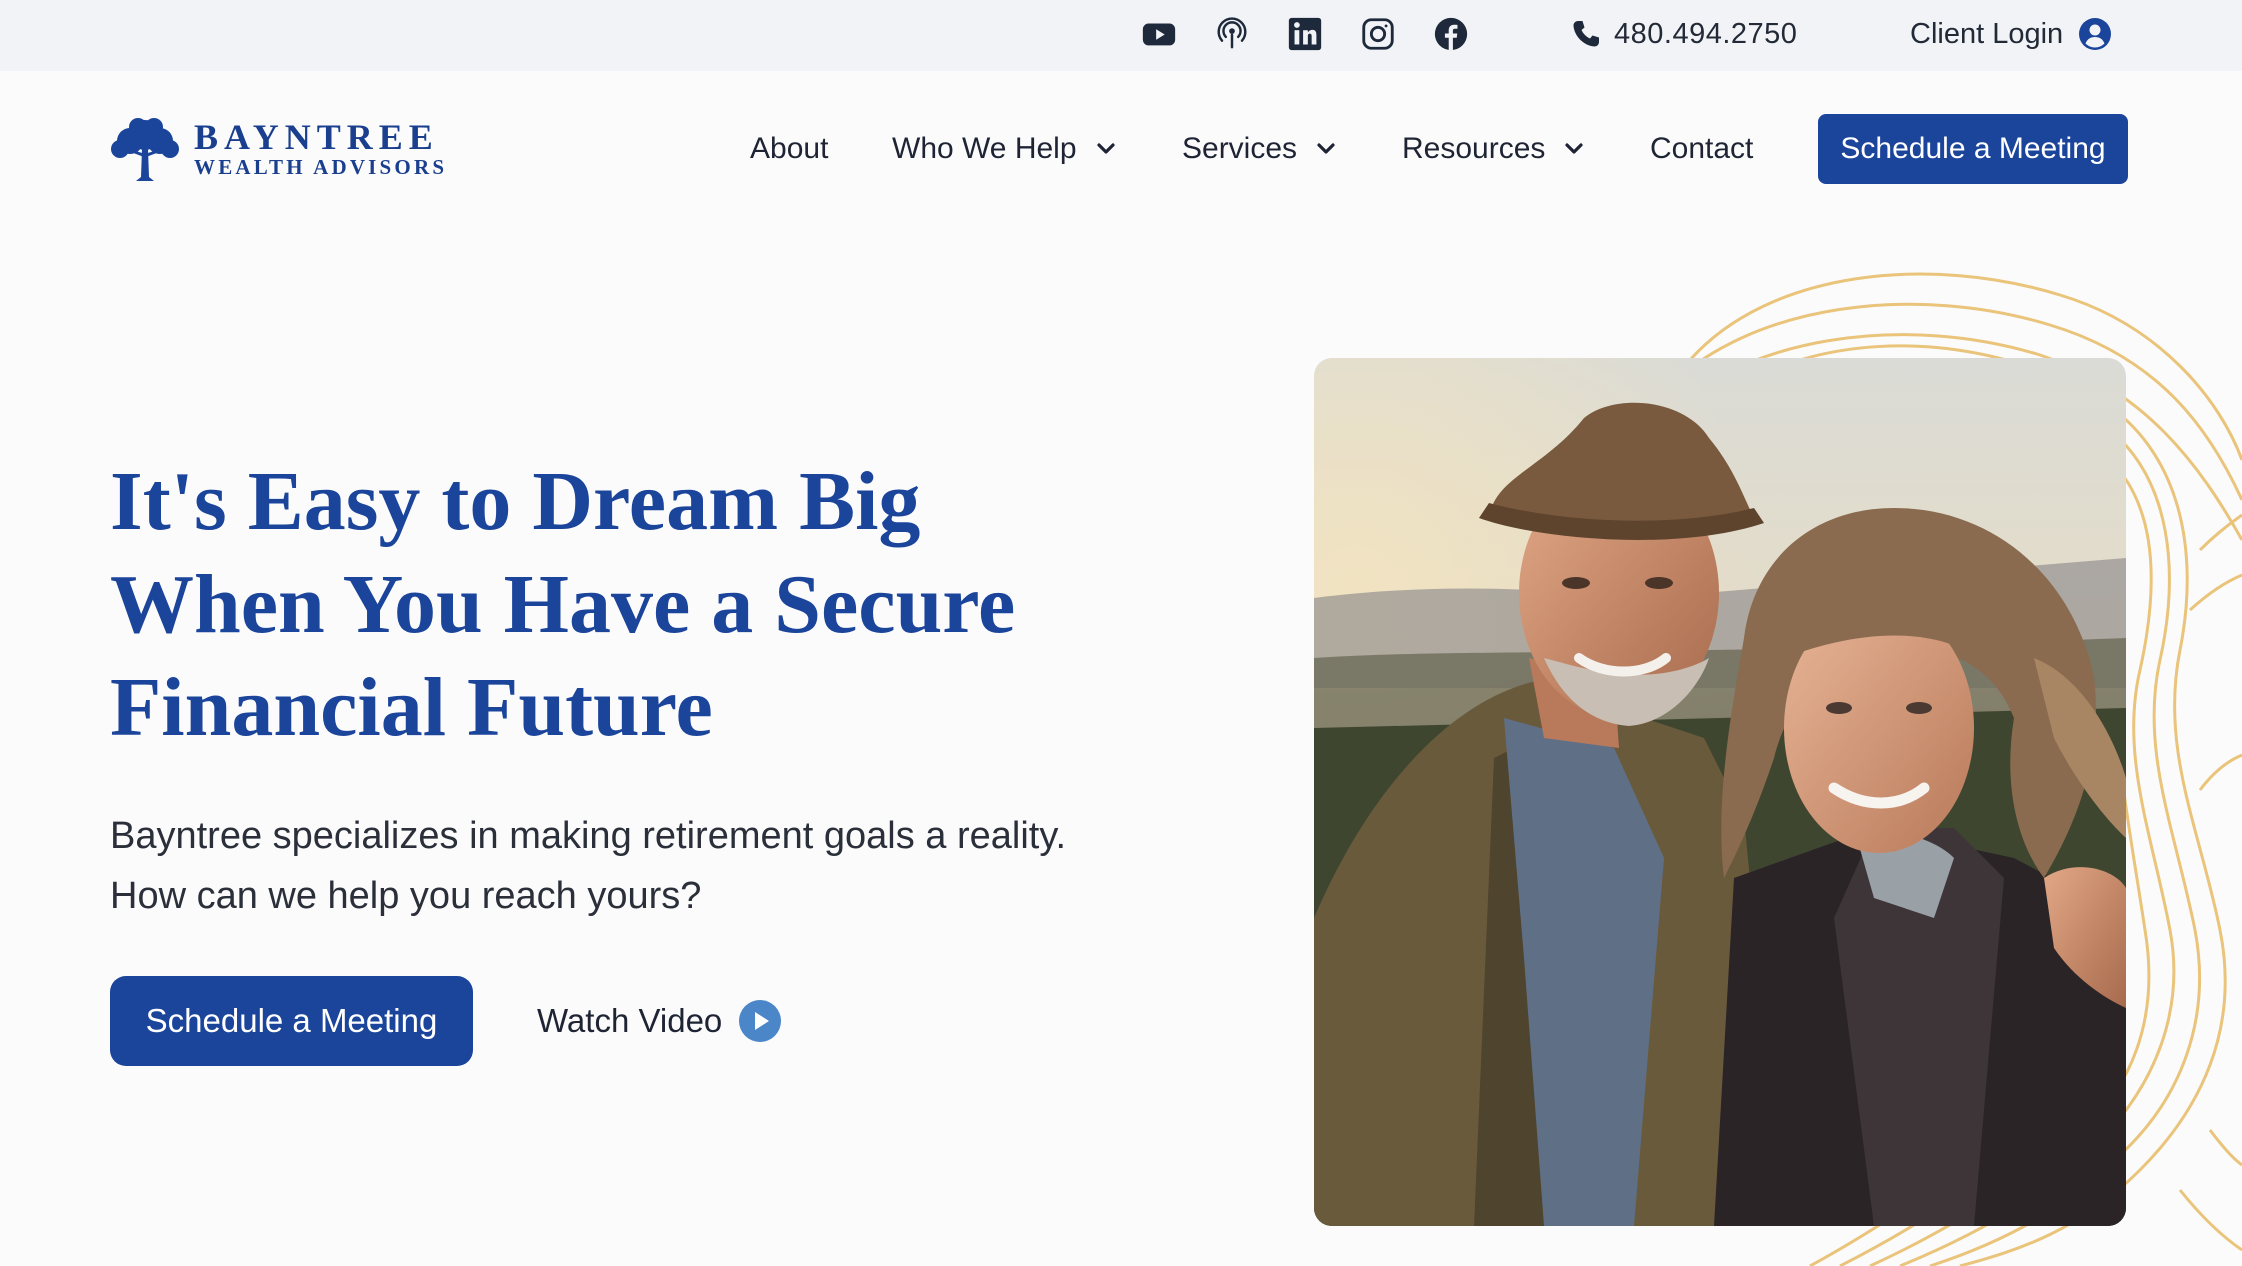 Image resolution: width=2242 pixels, height=1266 pixels. What do you see at coordinates (1474, 148) in the screenshot?
I see `nav-resources-label: Resources` at bounding box center [1474, 148].